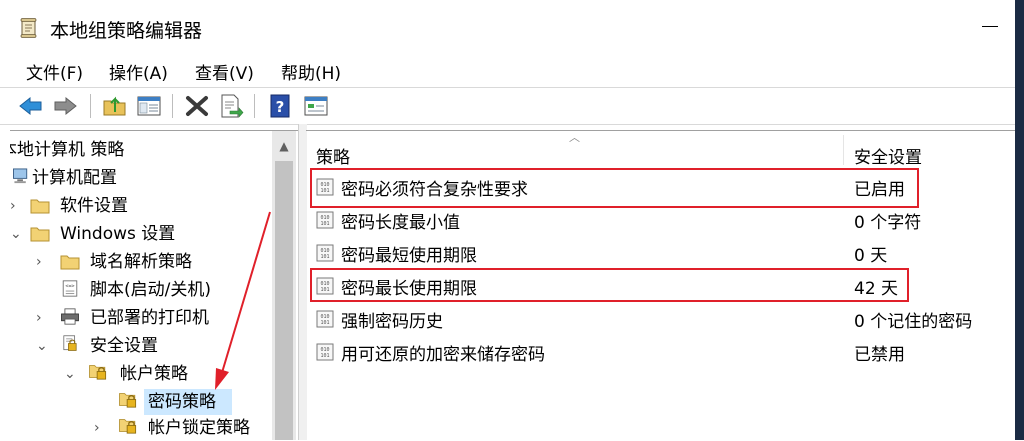  What do you see at coordinates (660, 187) in the screenshot?
I see `table-row: 010 101 密码必须符合复杂性要求 已启用` at bounding box center [660, 187].